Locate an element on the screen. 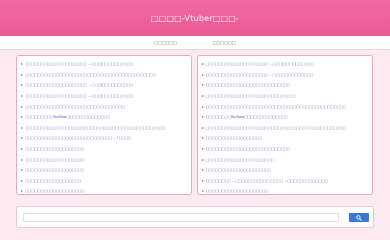  news-link: □□□□□□□□□□□□□□□□□□□□□□ is located at coordinates (240, 160).